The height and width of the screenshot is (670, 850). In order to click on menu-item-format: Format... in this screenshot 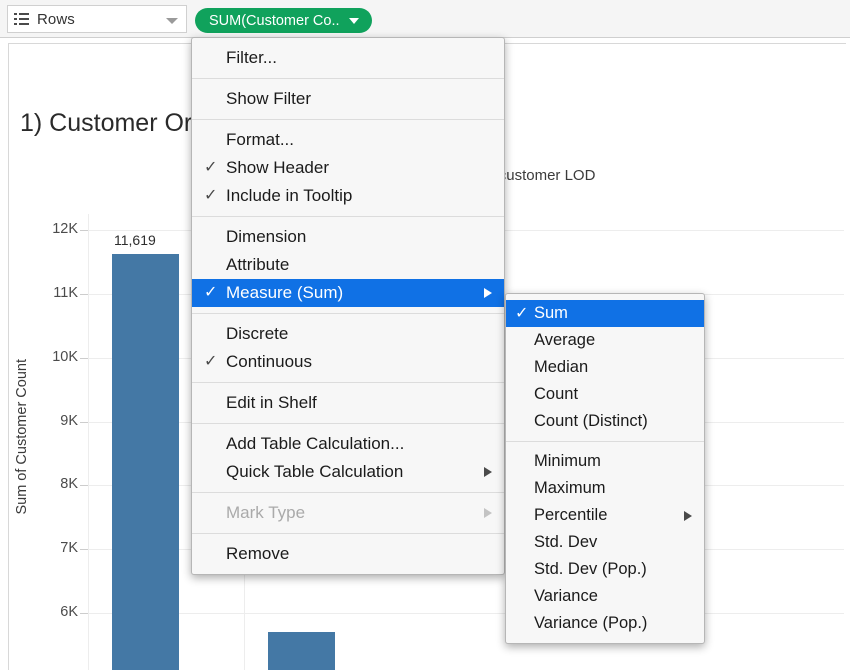, I will do `click(348, 140)`.